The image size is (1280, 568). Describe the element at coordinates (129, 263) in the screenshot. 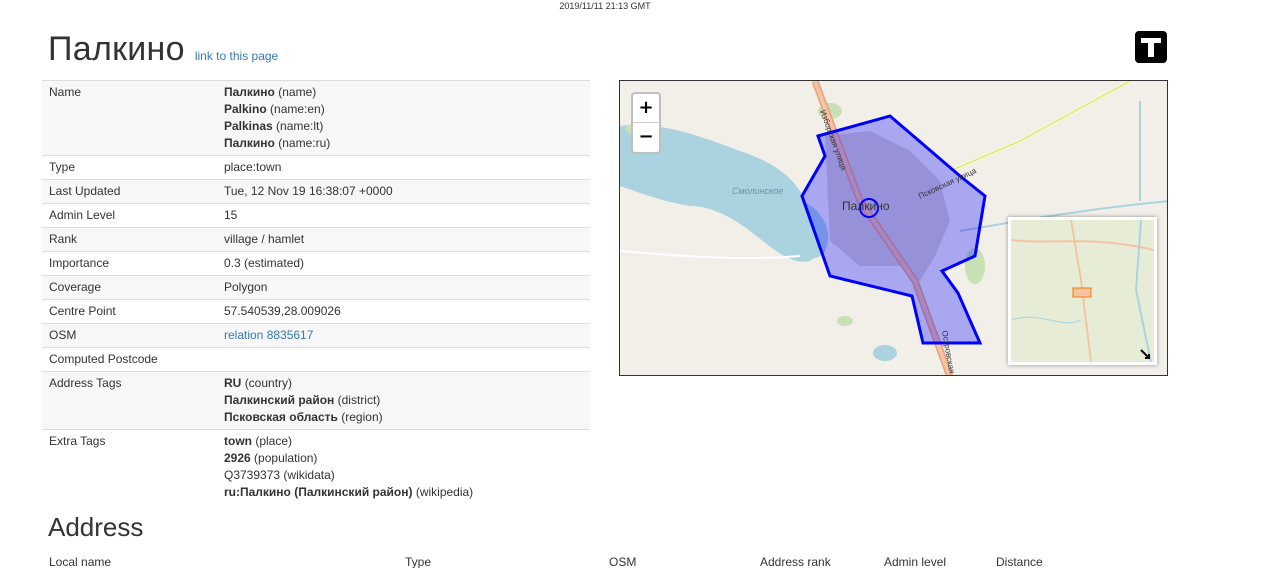

I see `label-importance: Importance` at that location.